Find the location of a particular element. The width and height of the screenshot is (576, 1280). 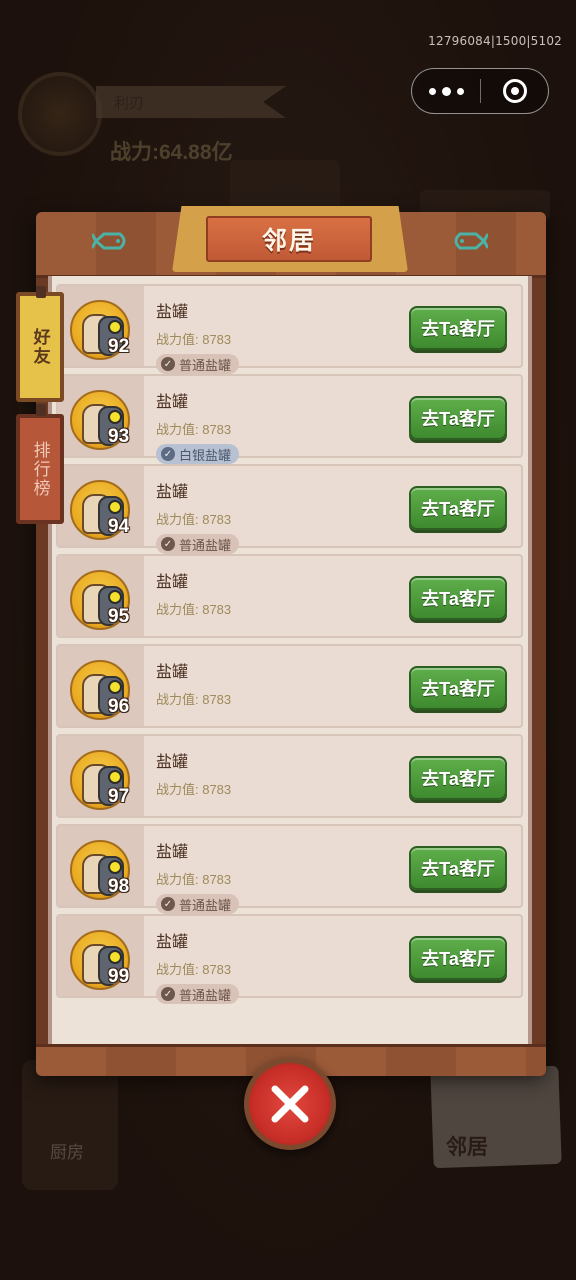

target-close-icon is located at coordinates (514, 91).